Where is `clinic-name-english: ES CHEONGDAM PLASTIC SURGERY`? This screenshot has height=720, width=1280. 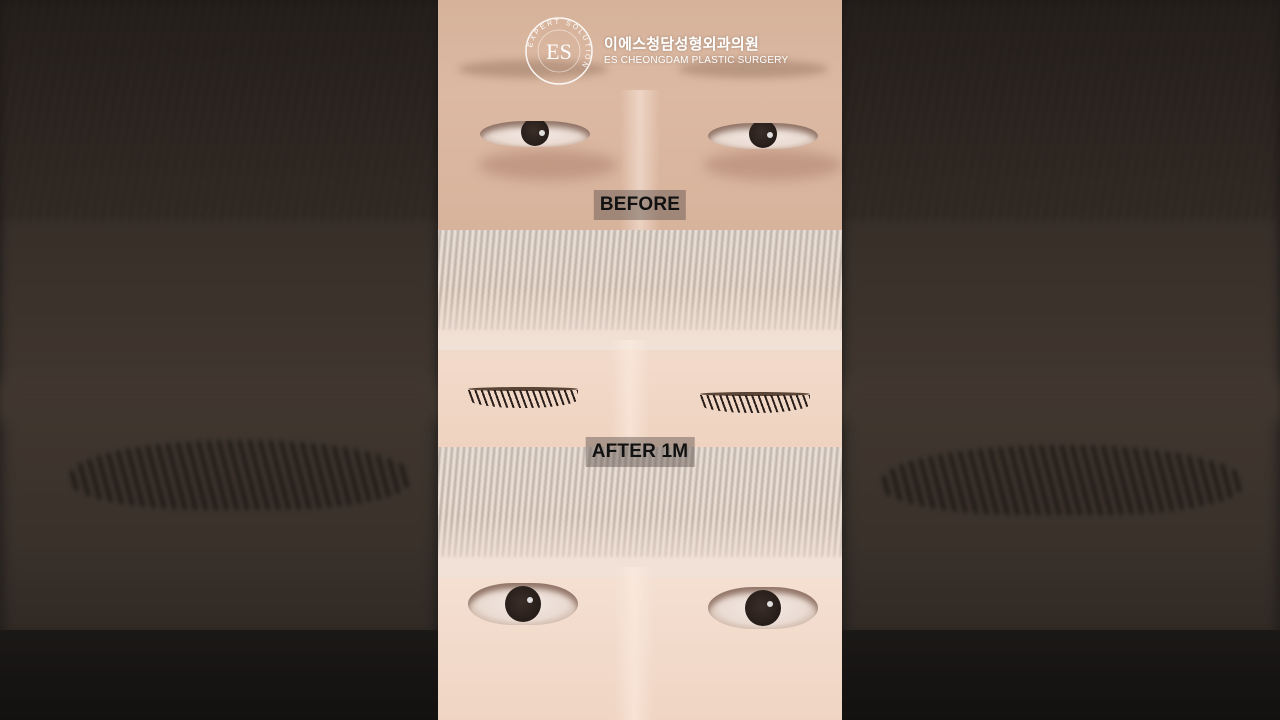 clinic-name-english: ES CHEONGDAM PLASTIC SURGERY is located at coordinates (696, 60).